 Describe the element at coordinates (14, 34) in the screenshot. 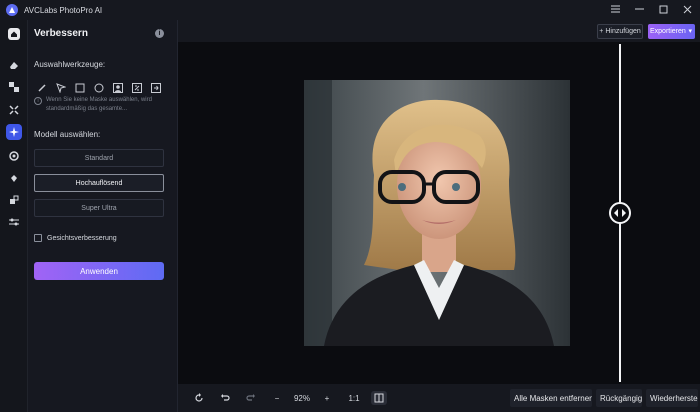

I see `home-icon` at that location.